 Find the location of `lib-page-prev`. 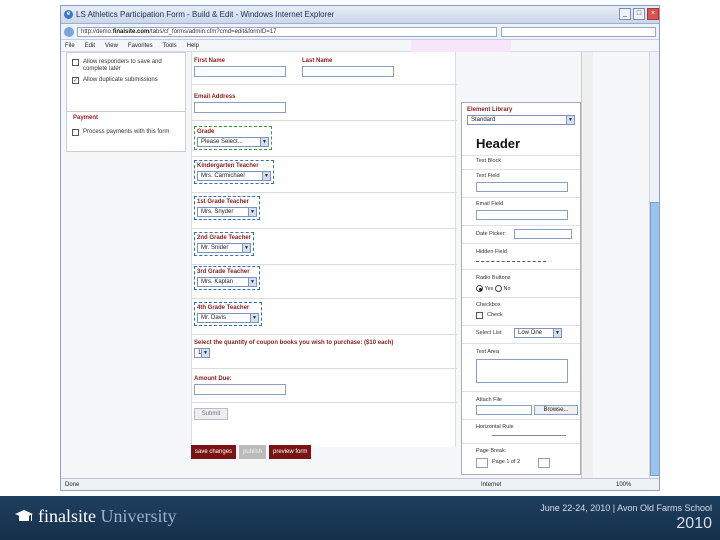

lib-page-prev is located at coordinates (482, 463).